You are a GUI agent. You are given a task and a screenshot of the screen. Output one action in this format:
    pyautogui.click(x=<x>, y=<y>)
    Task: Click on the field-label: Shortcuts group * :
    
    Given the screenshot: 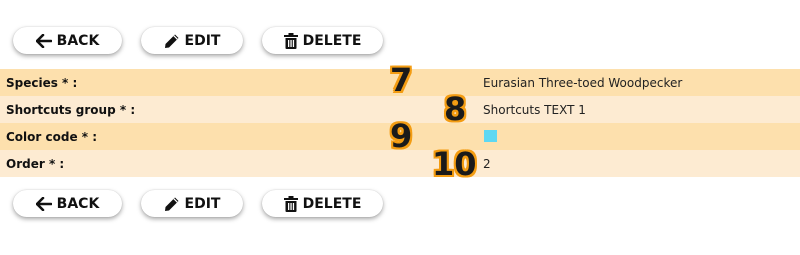 What is the action you would take?
    pyautogui.click(x=71, y=109)
    